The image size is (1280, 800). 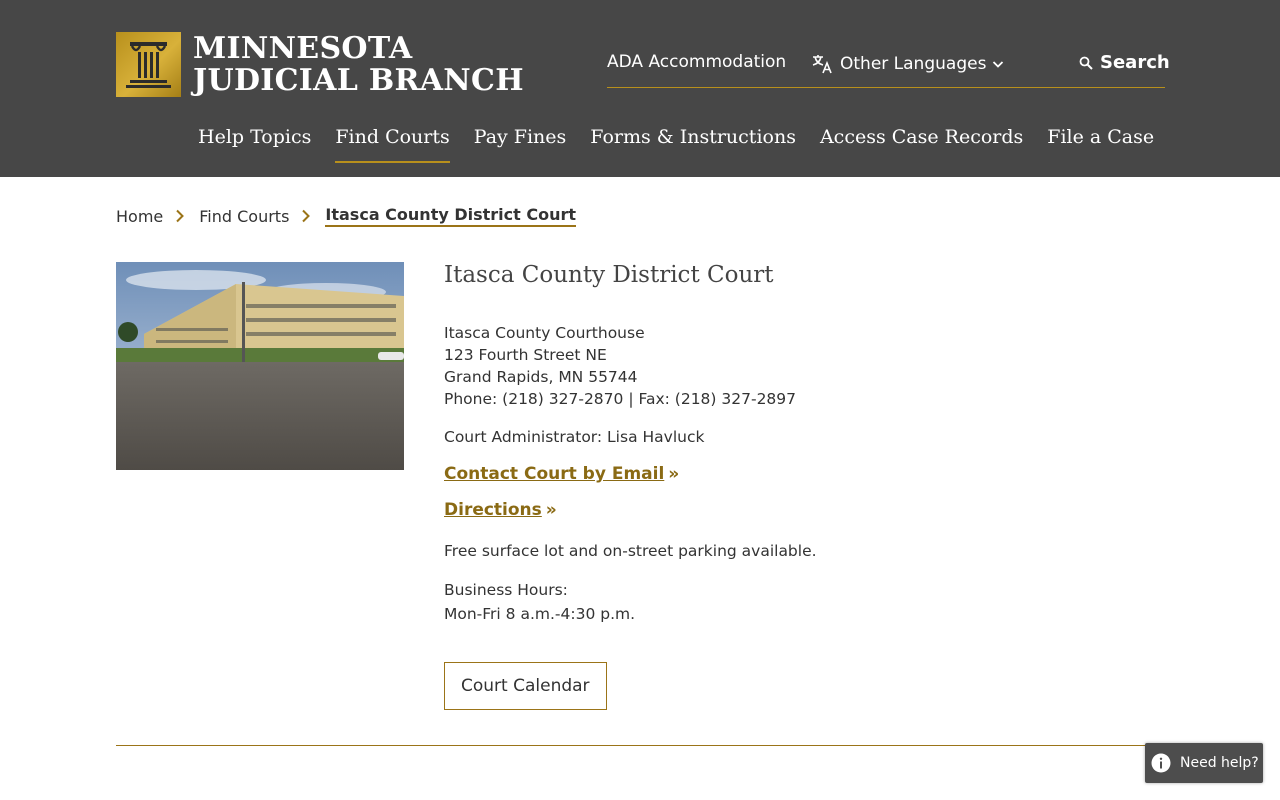 What do you see at coordinates (693, 144) in the screenshot?
I see `nav-forms-instructions: Forms & Instructions` at bounding box center [693, 144].